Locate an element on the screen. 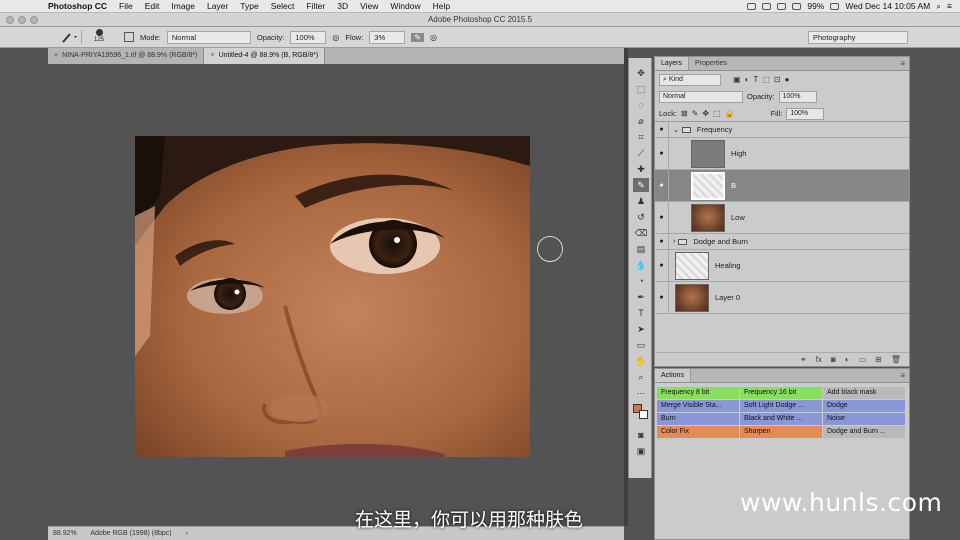  fx-icon: fx is located at coordinates (819, 359).